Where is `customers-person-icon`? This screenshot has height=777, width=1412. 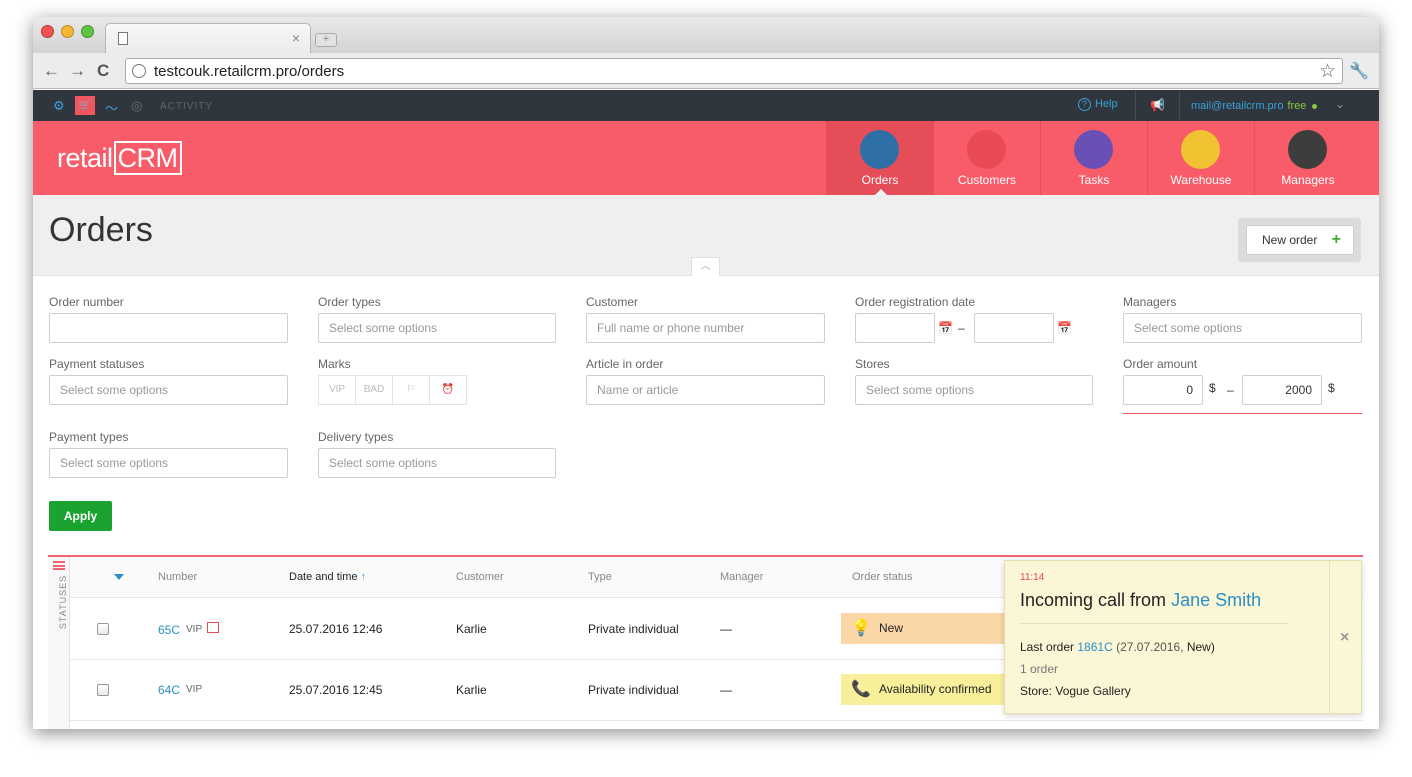
customers-person-icon is located at coordinates (986, 149).